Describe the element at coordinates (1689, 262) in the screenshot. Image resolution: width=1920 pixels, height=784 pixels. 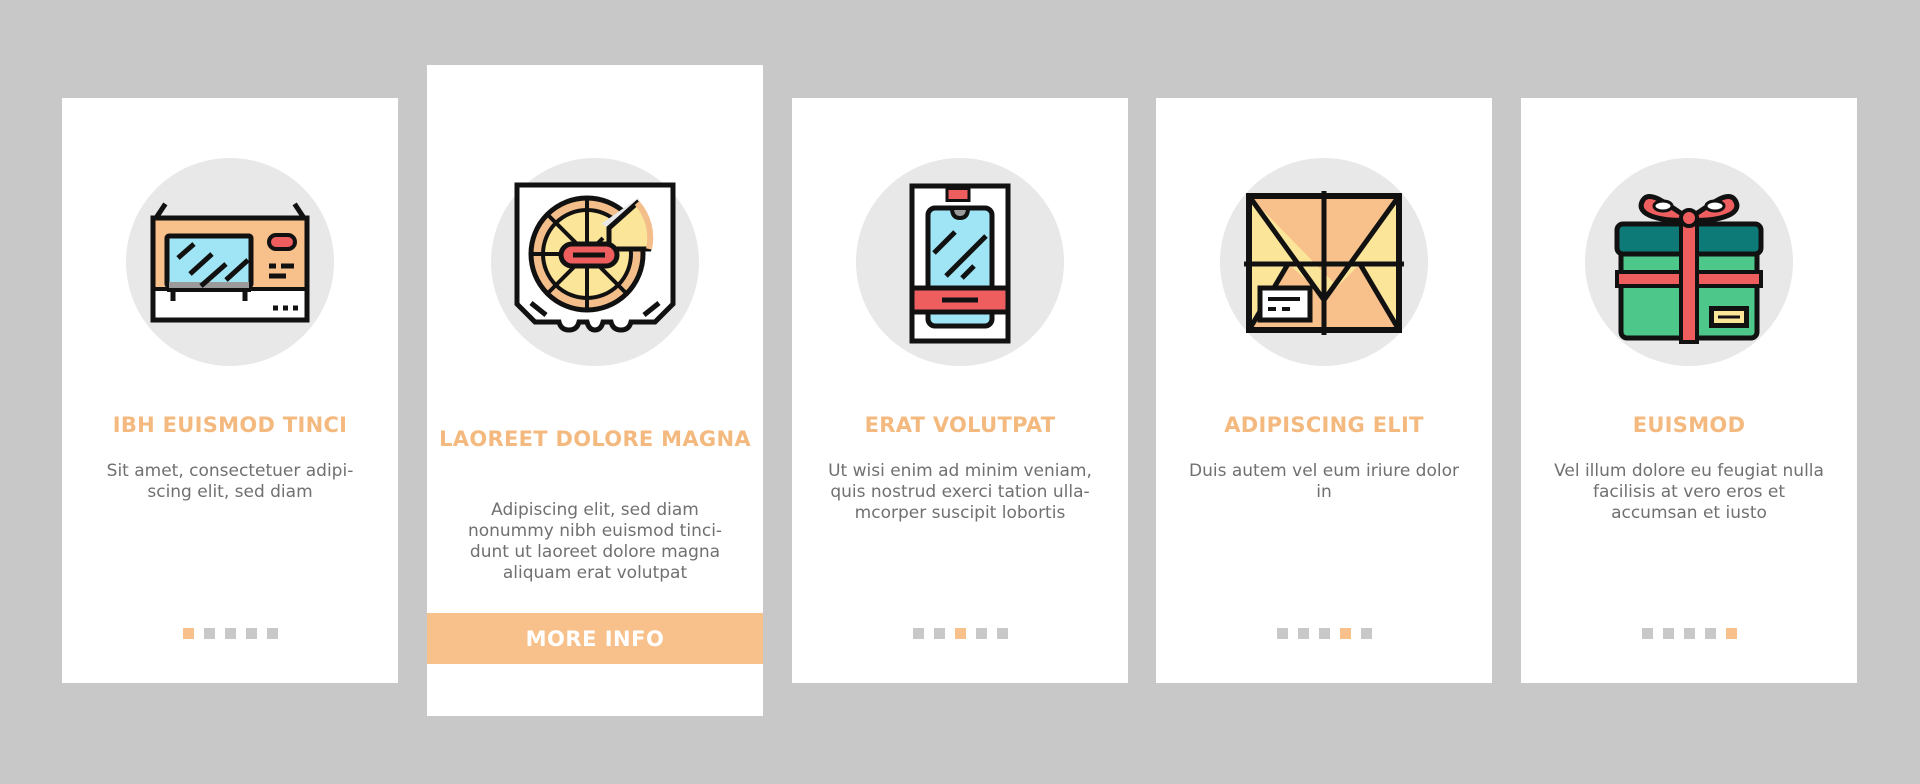
I see `gift-box-icon` at that location.